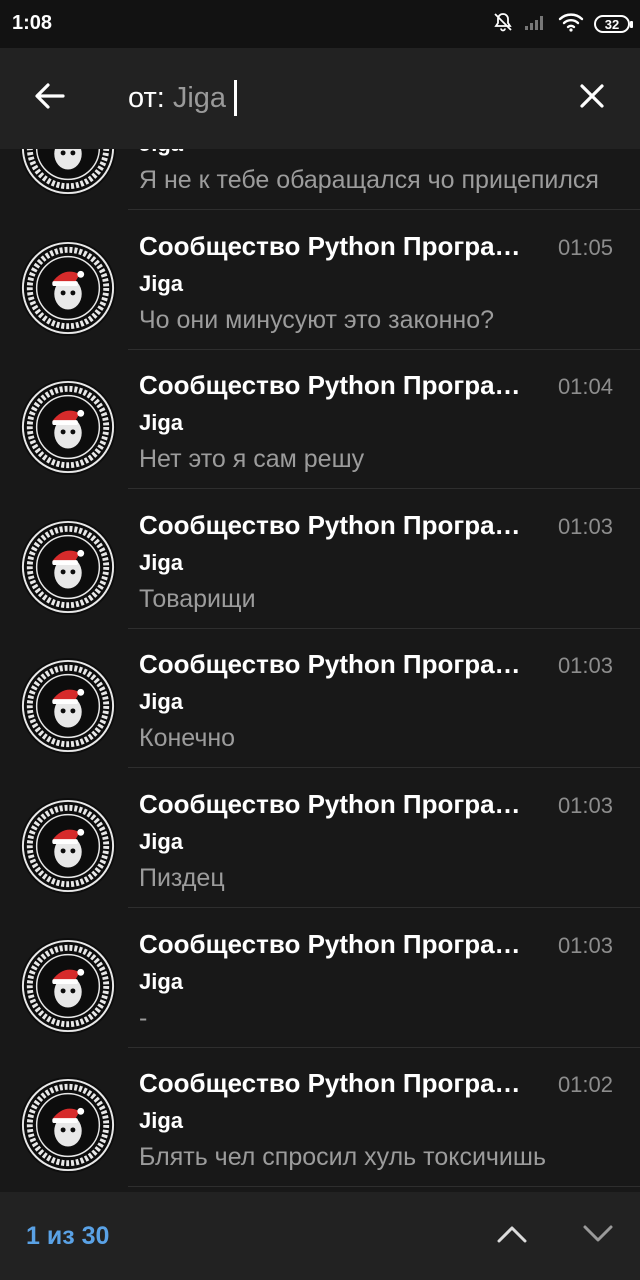 The height and width of the screenshot is (1280, 640). Describe the element at coordinates (585, 1085) in the screenshot. I see `message-time: 01:02` at that location.